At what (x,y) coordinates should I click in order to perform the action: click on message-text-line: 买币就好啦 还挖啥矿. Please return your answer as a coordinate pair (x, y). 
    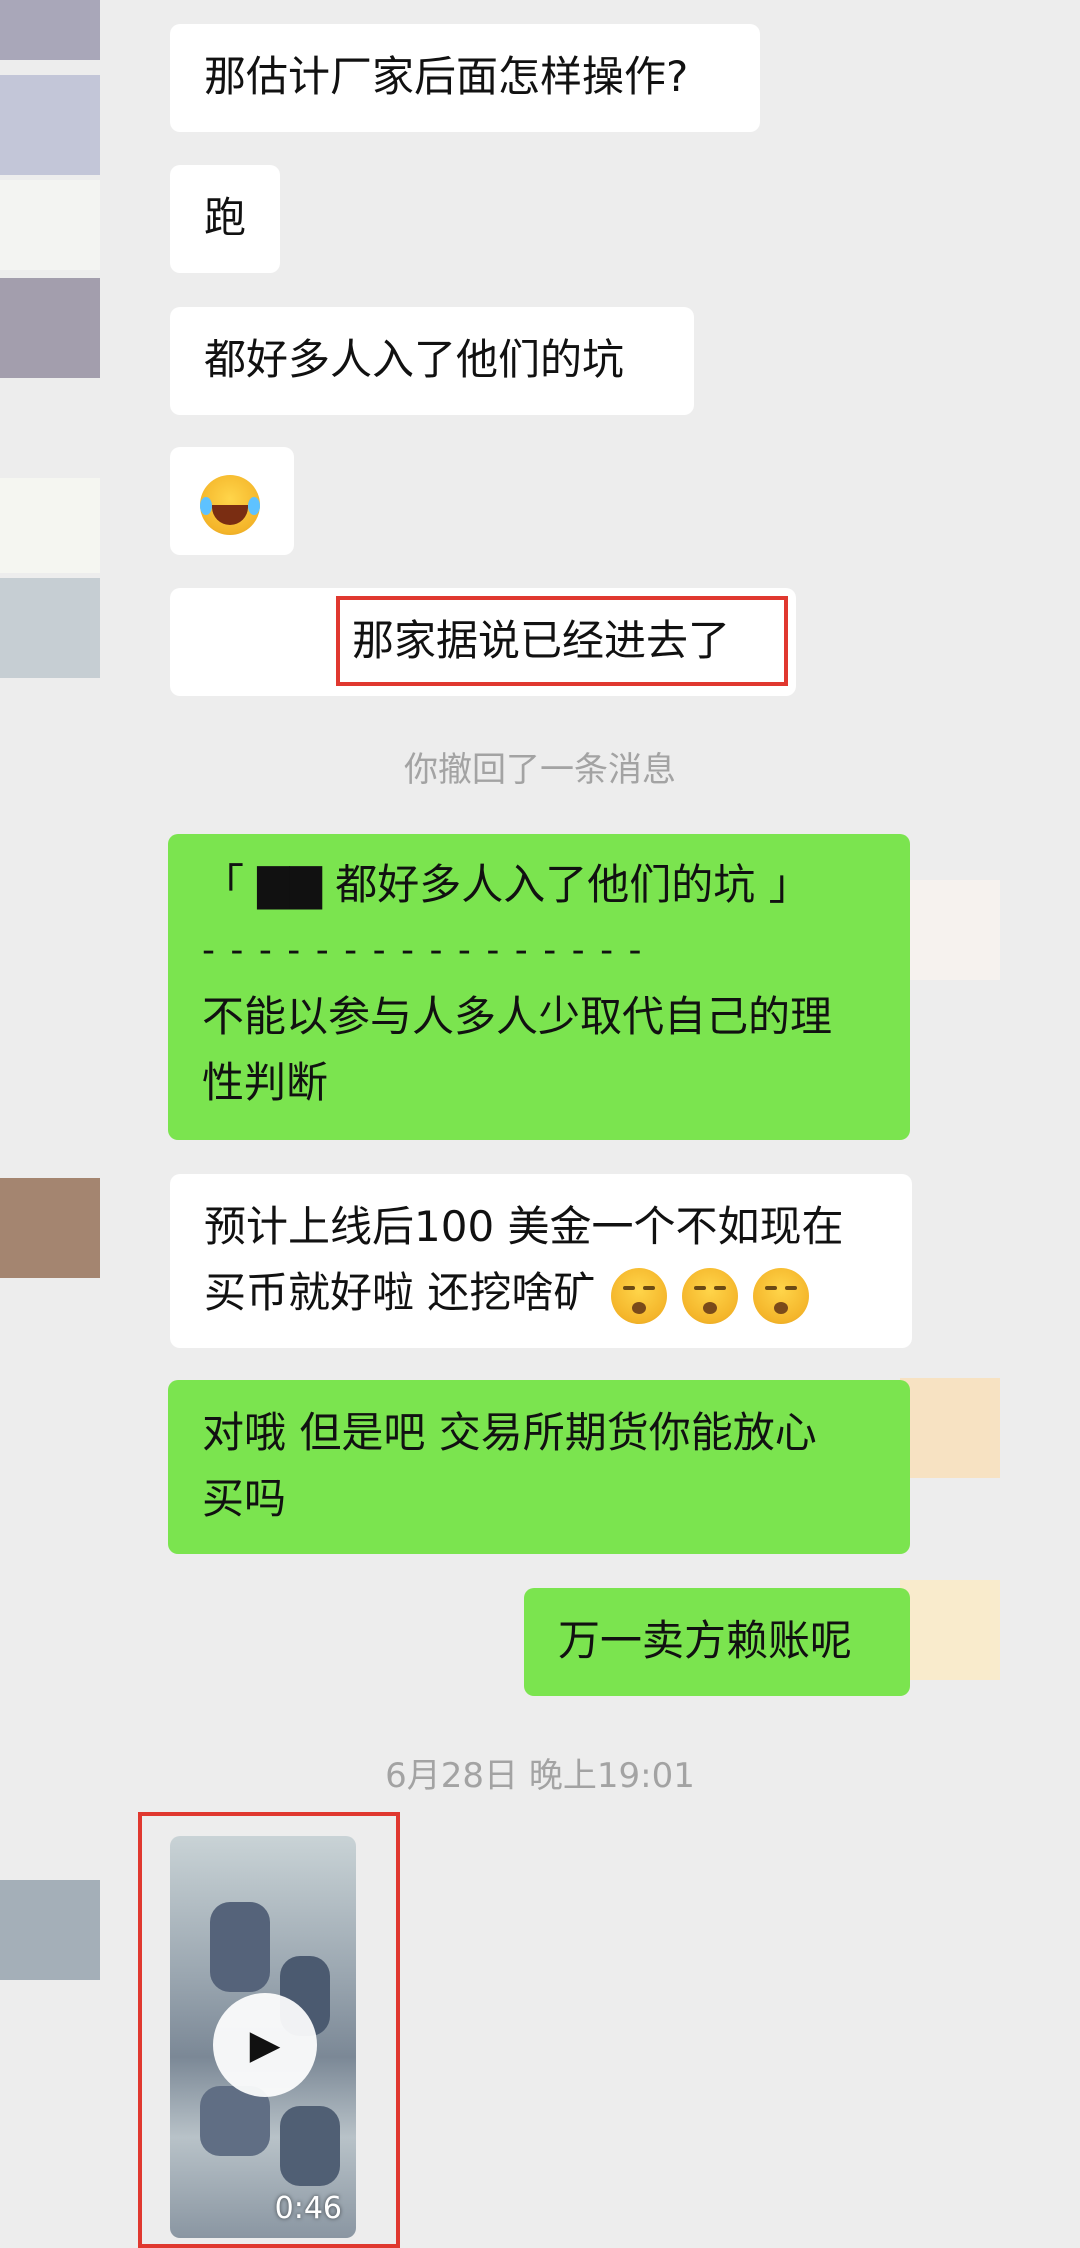
    Looking at the image, I should click on (541, 1293).